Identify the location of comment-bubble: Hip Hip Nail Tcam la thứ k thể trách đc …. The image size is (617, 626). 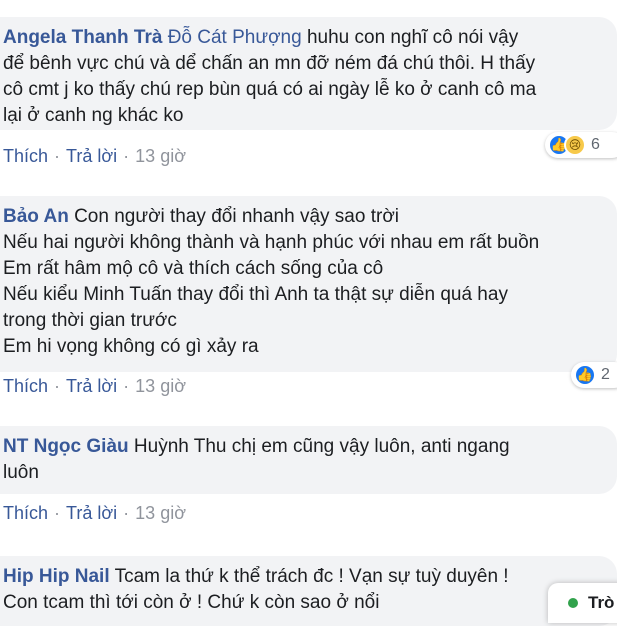
(308, 591).